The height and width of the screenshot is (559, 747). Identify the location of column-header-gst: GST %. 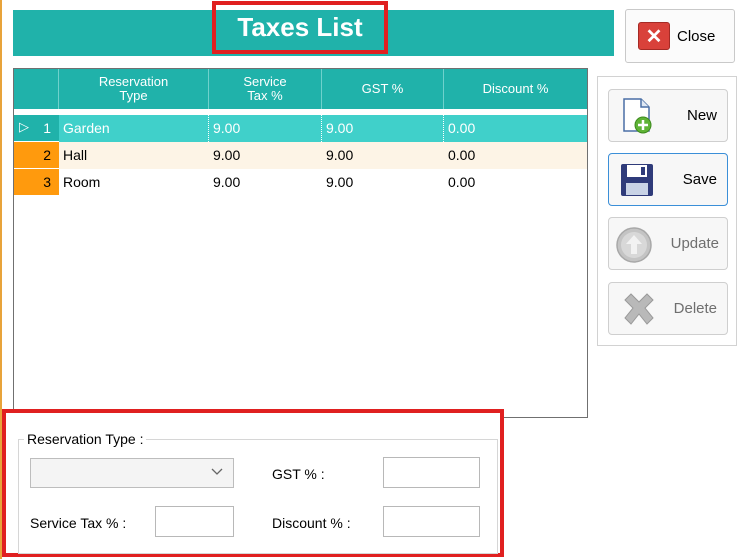
(383, 89).